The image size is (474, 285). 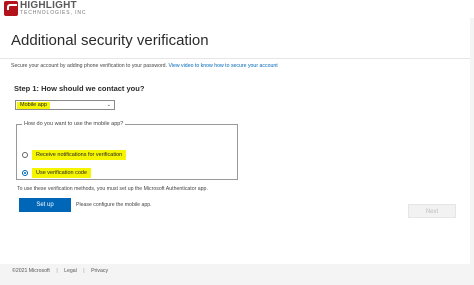 What do you see at coordinates (237, 274) in the screenshot?
I see `footer: ©2021 Microsoft | Legal | Privacy` at bounding box center [237, 274].